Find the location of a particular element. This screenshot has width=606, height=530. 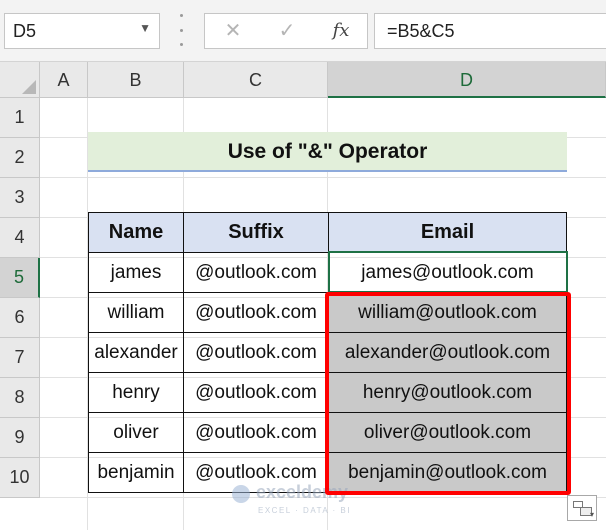

table-cell-name: william is located at coordinates (136, 312).